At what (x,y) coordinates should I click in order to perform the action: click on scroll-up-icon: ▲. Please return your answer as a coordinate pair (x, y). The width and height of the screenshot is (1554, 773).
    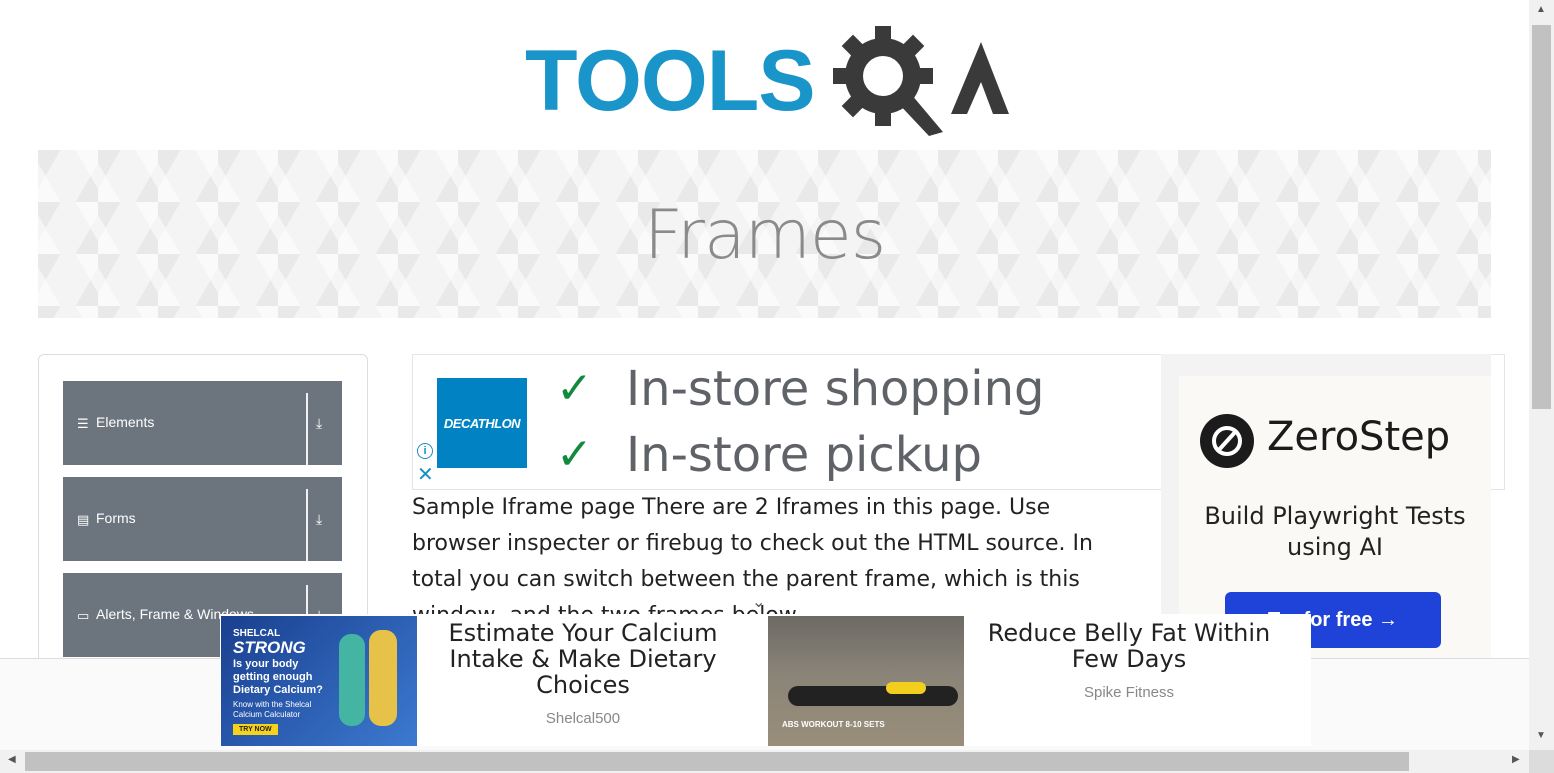
    Looking at the image, I should click on (1541, 9).